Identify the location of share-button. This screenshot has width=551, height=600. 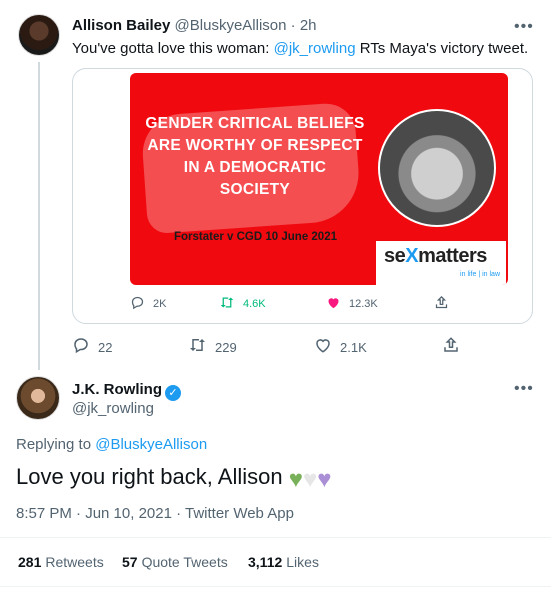
(451, 347).